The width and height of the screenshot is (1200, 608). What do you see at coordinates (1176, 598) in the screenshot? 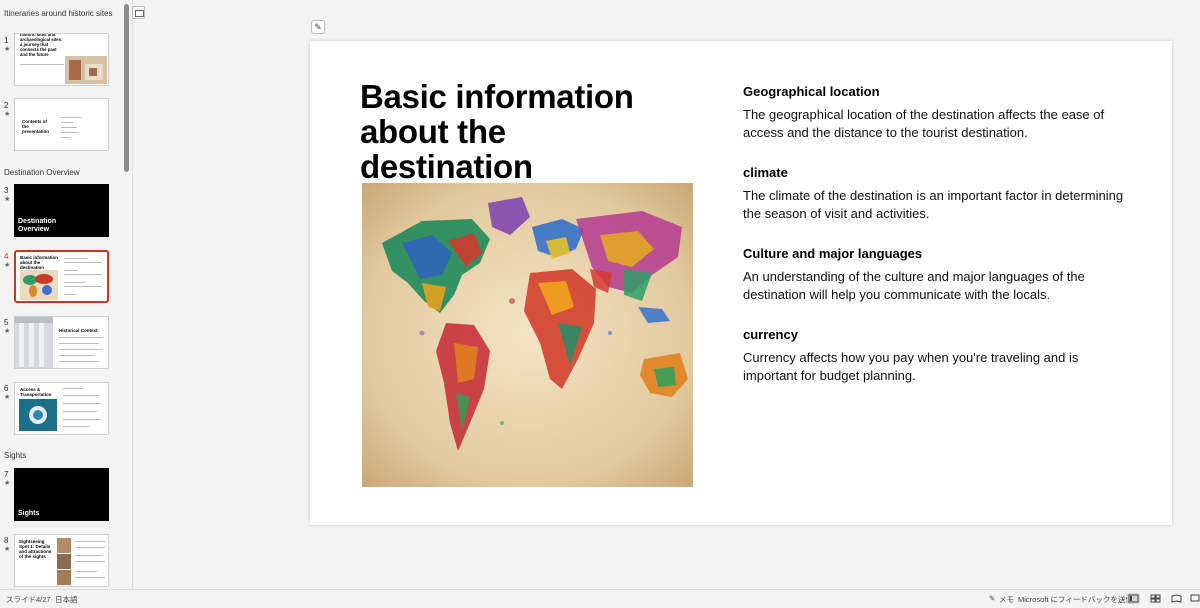
I see `reading-view-button` at bounding box center [1176, 598].